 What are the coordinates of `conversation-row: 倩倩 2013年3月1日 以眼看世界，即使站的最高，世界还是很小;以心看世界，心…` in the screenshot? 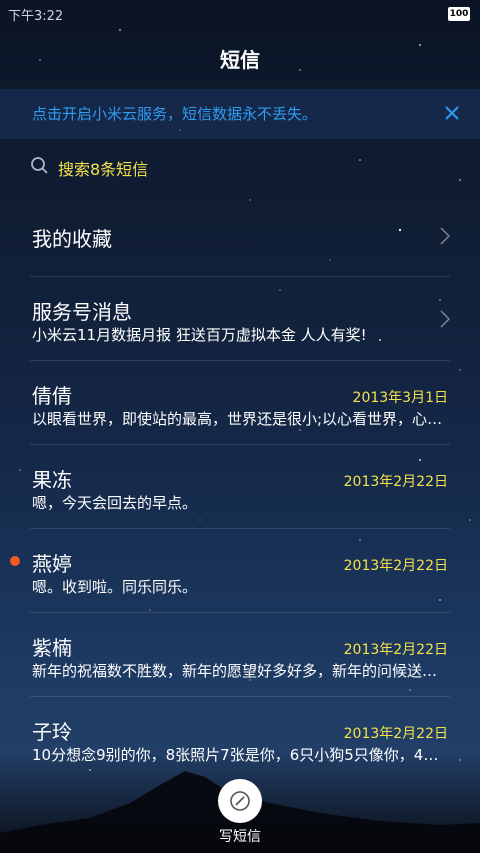 It's located at (240, 403).